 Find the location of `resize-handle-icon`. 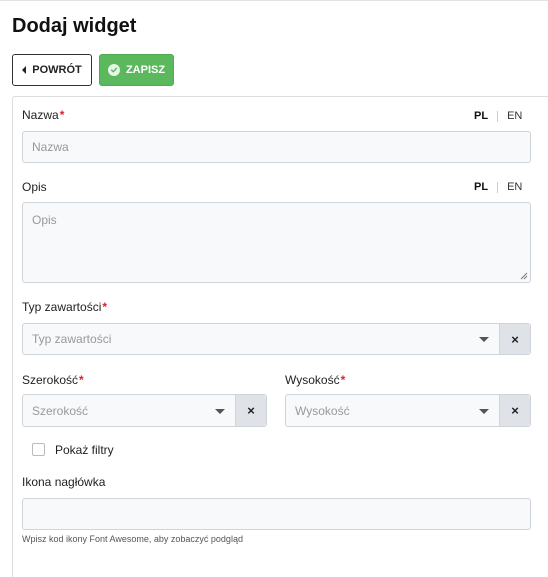

resize-handle-icon is located at coordinates (524, 276).